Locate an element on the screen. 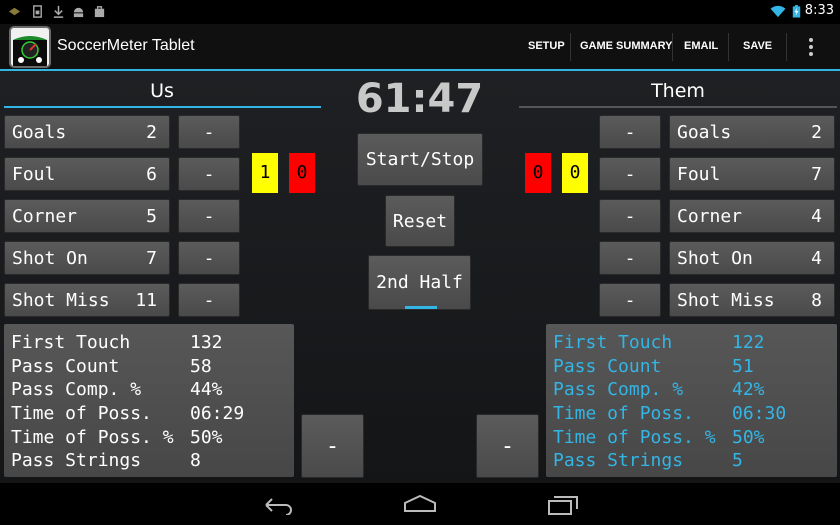 Image resolution: width=840 pixels, height=525 pixels. email-action: EMAIL is located at coordinates (701, 46).